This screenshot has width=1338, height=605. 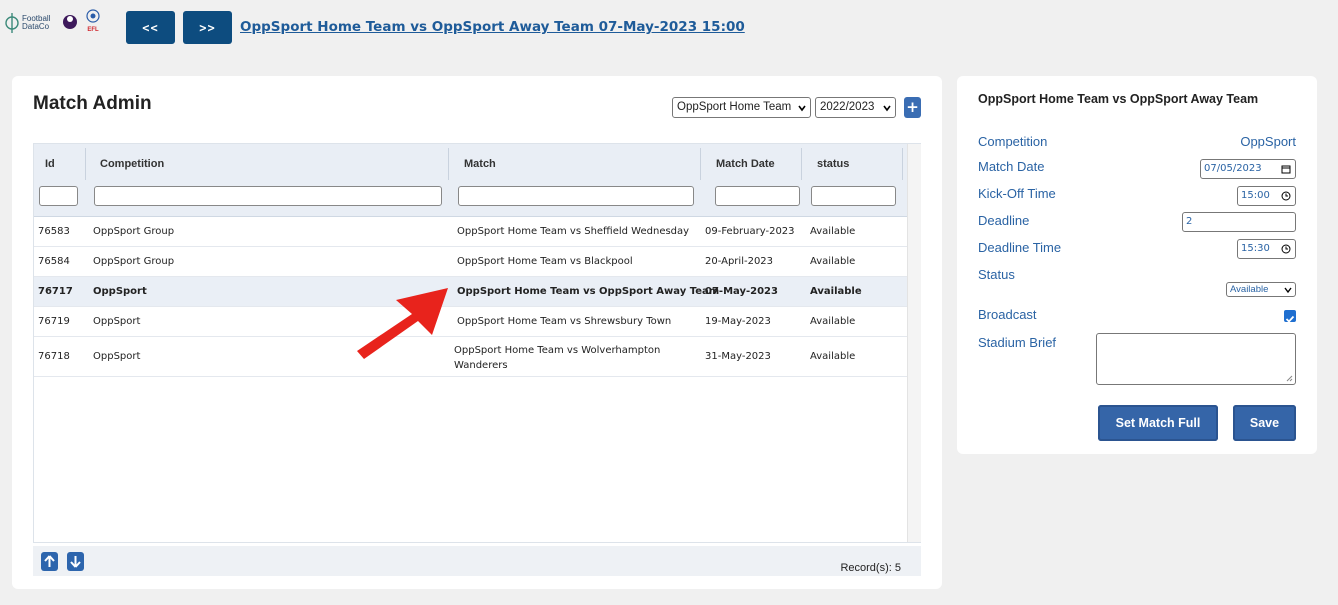 I want to click on cell-id: 76719, so click(x=54, y=321).